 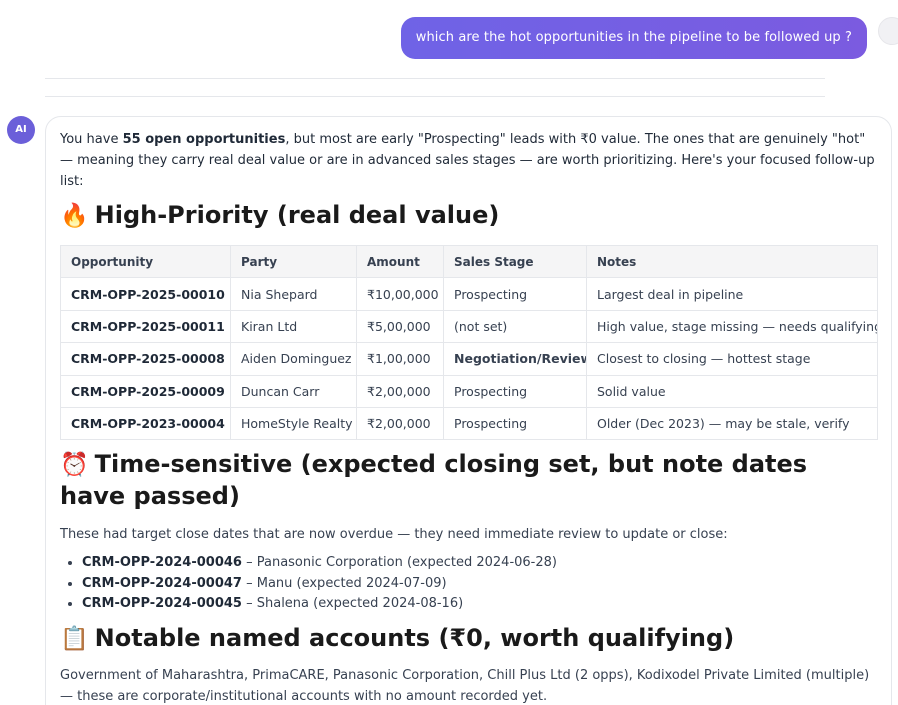 What do you see at coordinates (515, 326) in the screenshot?
I see `cell-stage: (not set)` at bounding box center [515, 326].